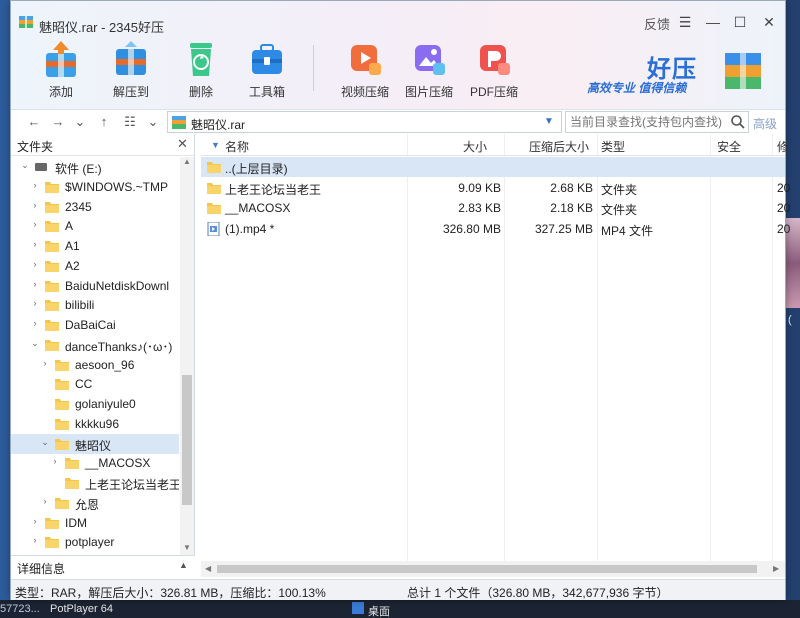 This screenshot has width=800, height=618. Describe the element at coordinates (250, 228) in the screenshot. I see `file-name-cell: (1).mp4 *` at that location.